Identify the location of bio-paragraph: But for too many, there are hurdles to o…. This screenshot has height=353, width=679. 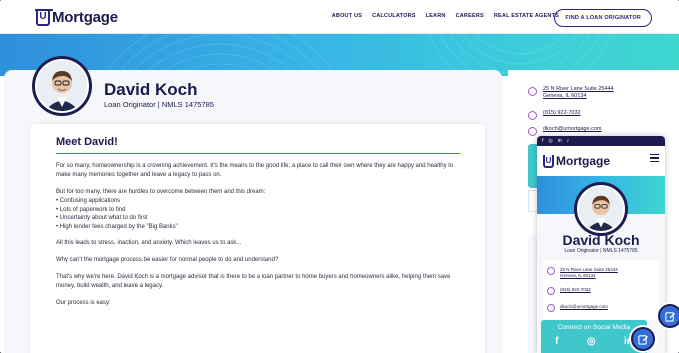
(161, 192).